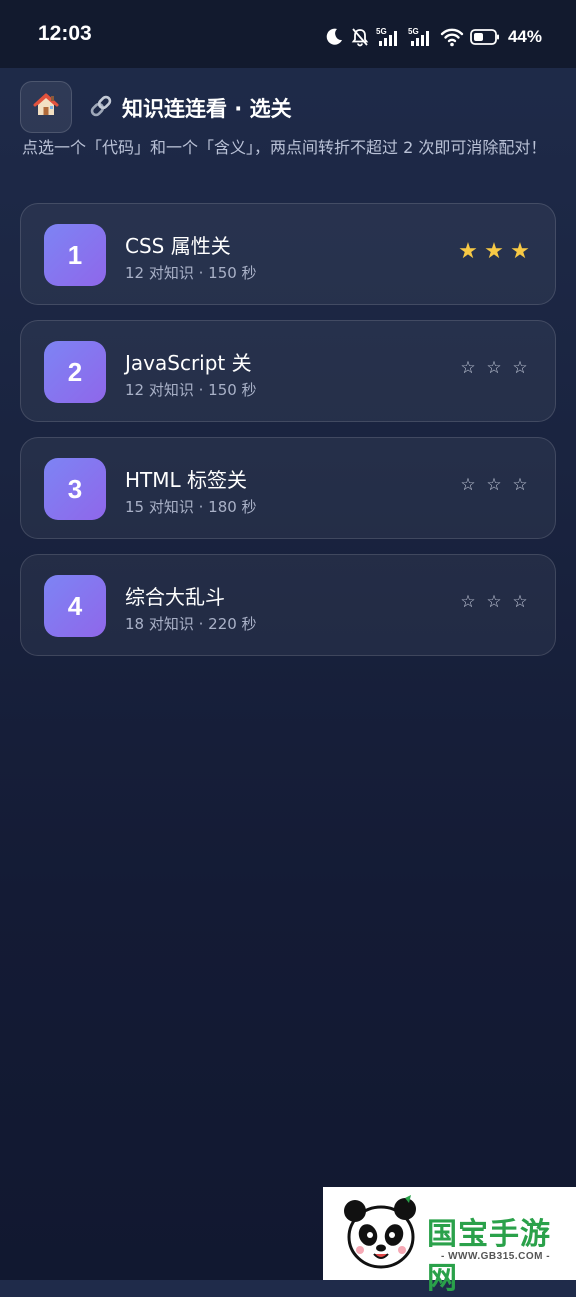 The image size is (576, 1297). I want to click on network-label-1: 5G, so click(381, 31).